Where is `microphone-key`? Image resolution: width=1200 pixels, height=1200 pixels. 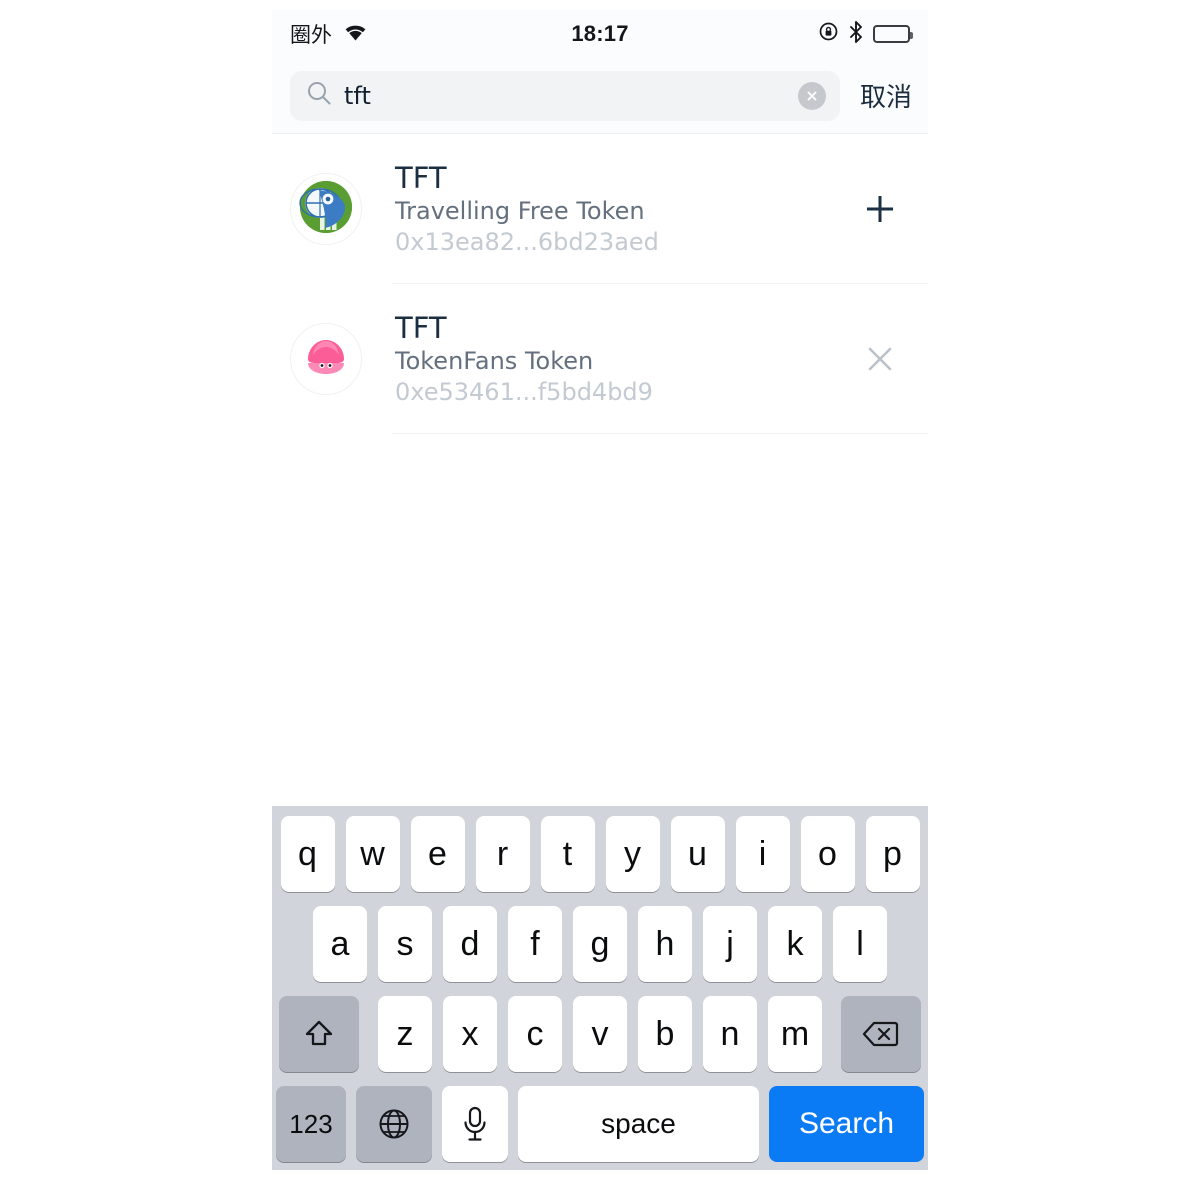 microphone-key is located at coordinates (475, 1124).